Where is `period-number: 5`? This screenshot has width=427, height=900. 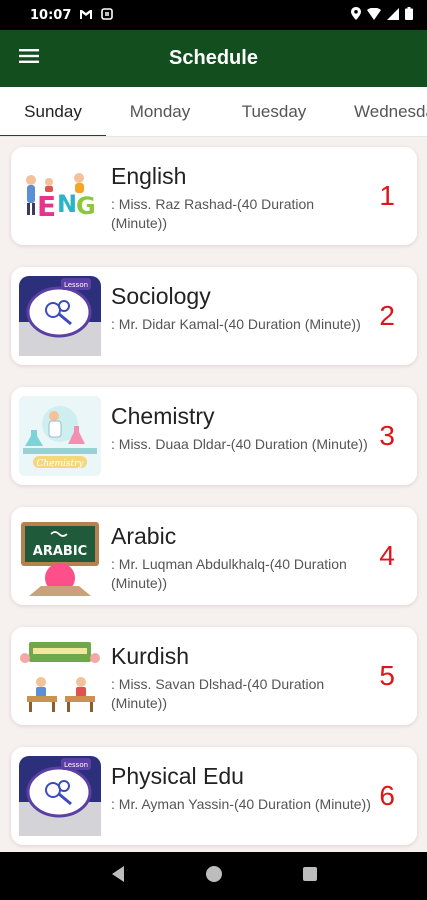
period-number: 5 is located at coordinates (387, 675).